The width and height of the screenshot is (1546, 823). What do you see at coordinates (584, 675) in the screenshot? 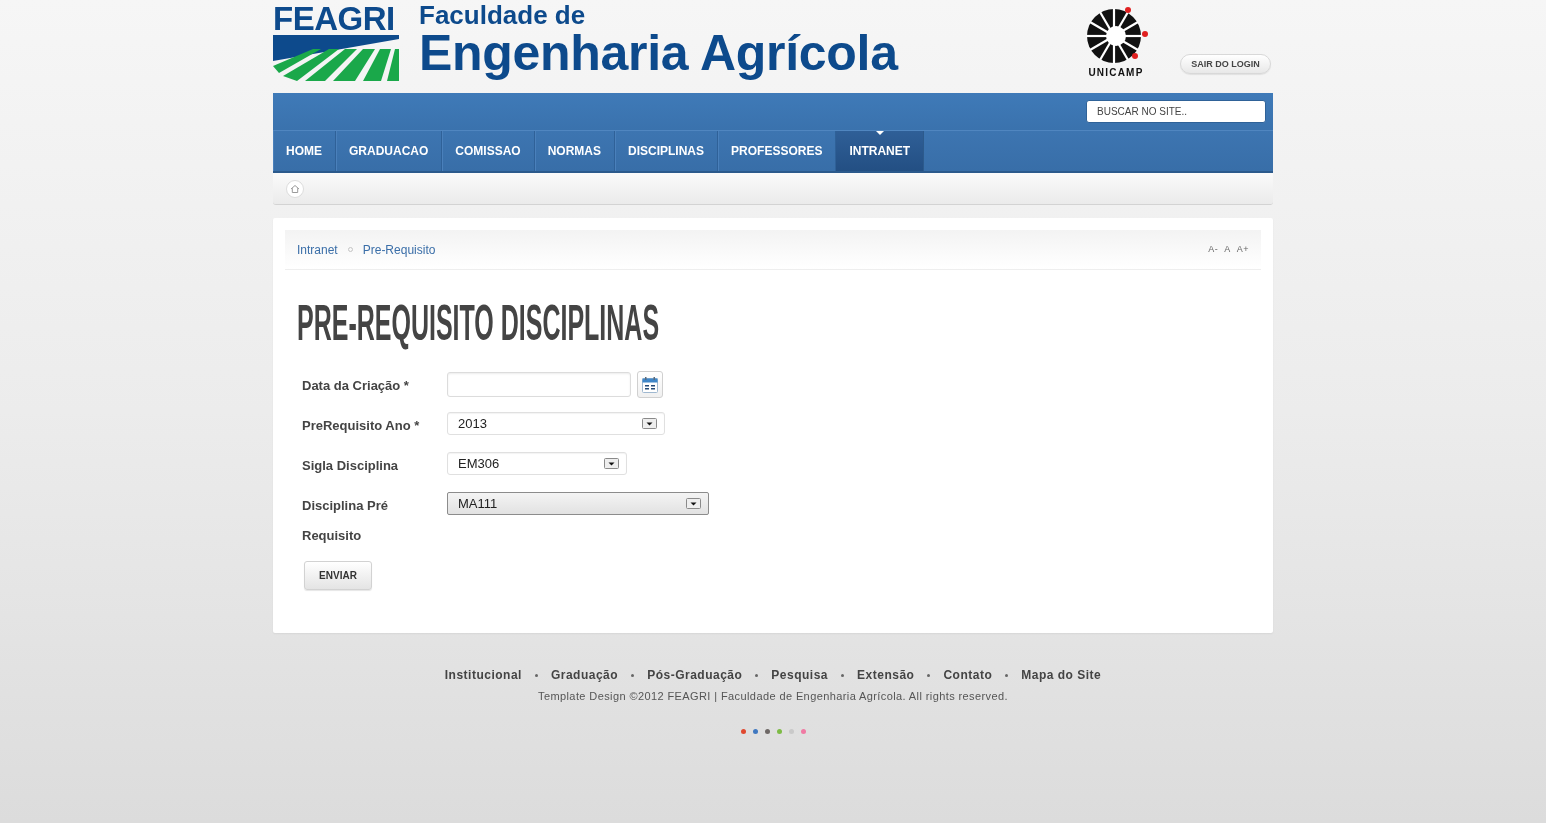
I see `footer-link: Graduação` at bounding box center [584, 675].